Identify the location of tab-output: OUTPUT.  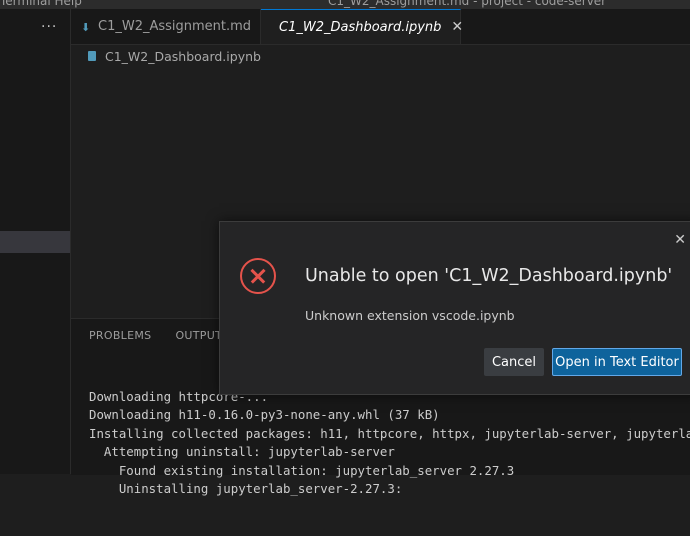
(198, 335).